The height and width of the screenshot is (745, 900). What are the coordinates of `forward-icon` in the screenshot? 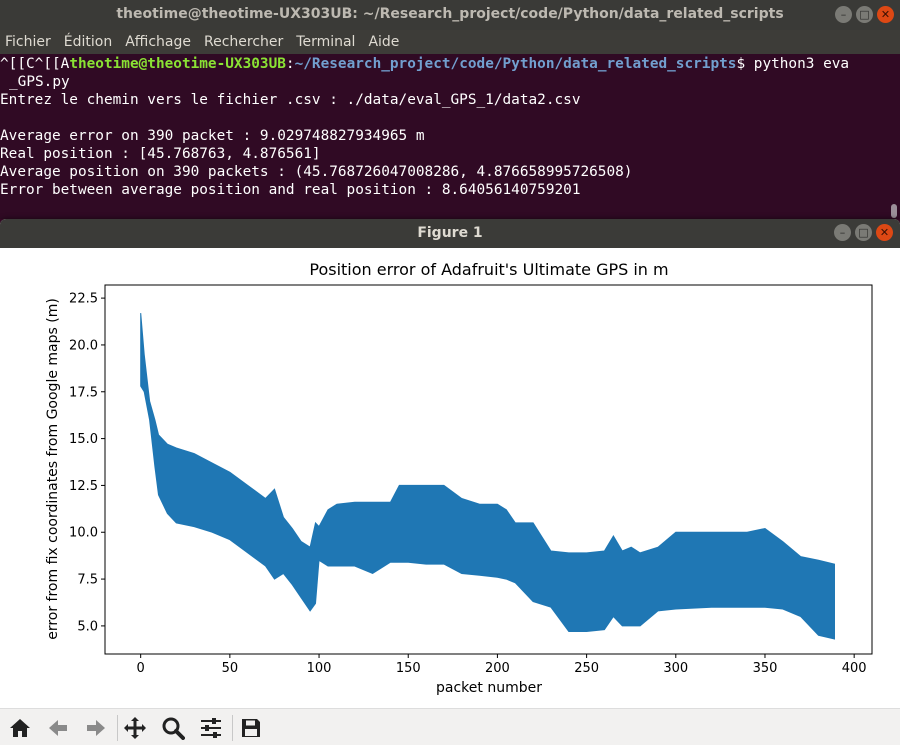 It's located at (96, 728).